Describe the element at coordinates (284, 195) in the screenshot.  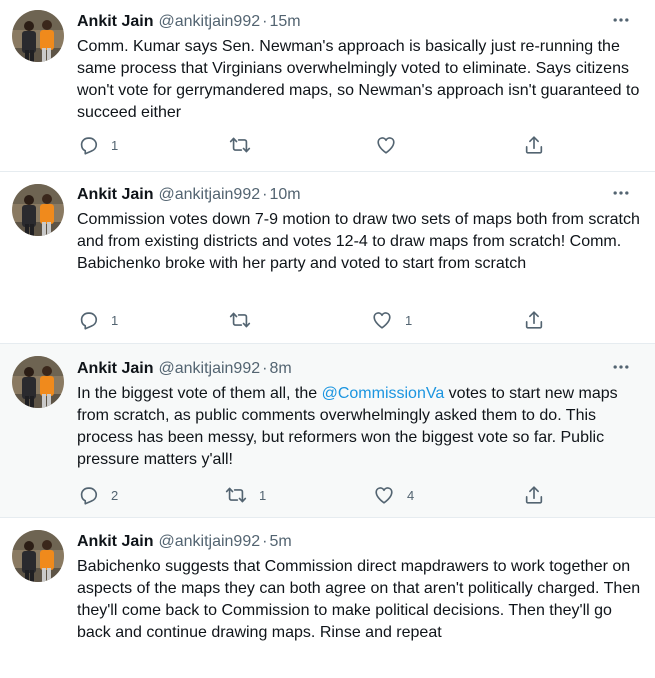
I see `timestamp: 10m` at that location.